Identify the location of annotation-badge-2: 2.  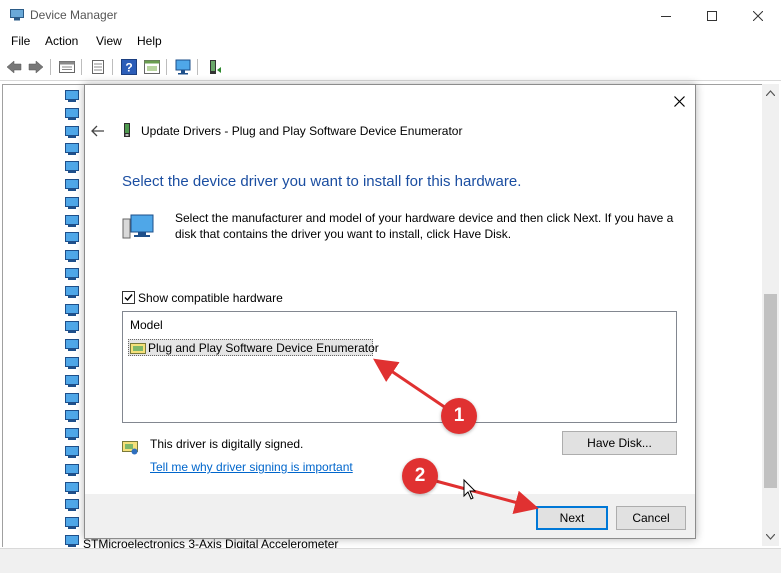
(420, 476).